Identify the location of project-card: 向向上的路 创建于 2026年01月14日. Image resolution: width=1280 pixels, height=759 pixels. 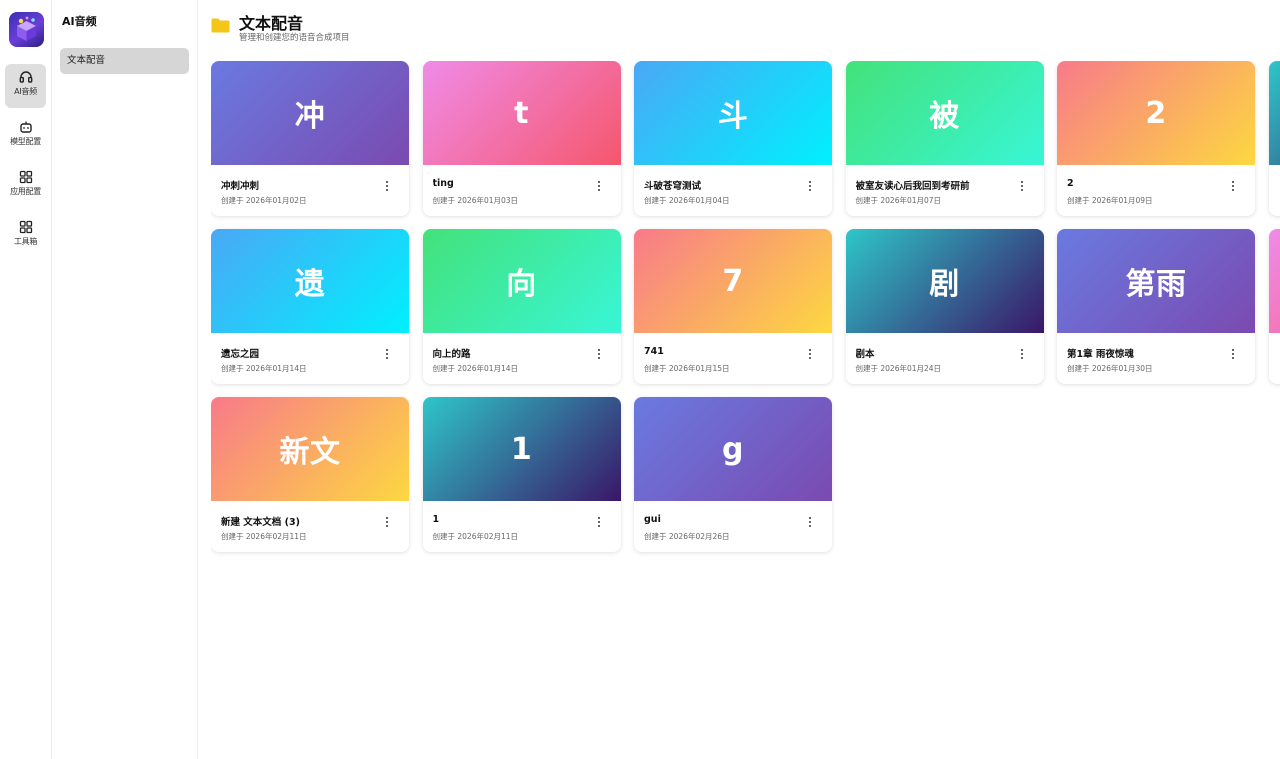
(521, 306).